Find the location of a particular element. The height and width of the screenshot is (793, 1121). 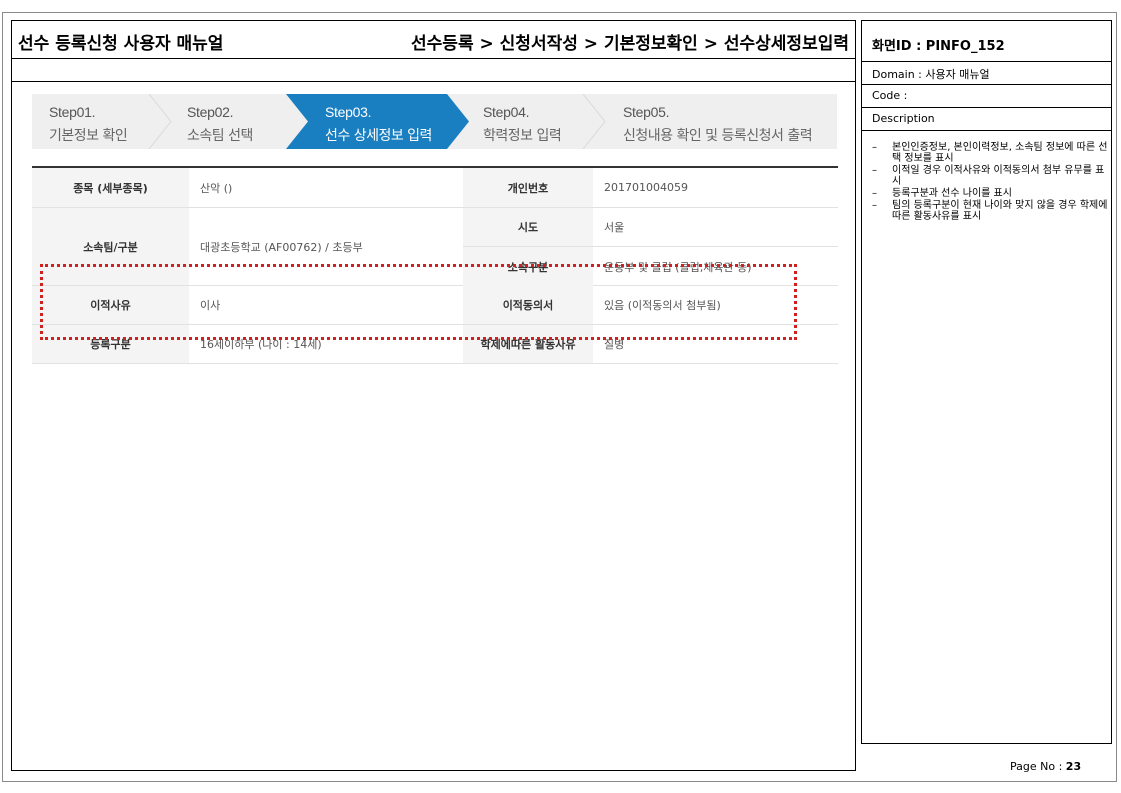

step-label: 선수 상세정보 입력 is located at coordinates (378, 136).